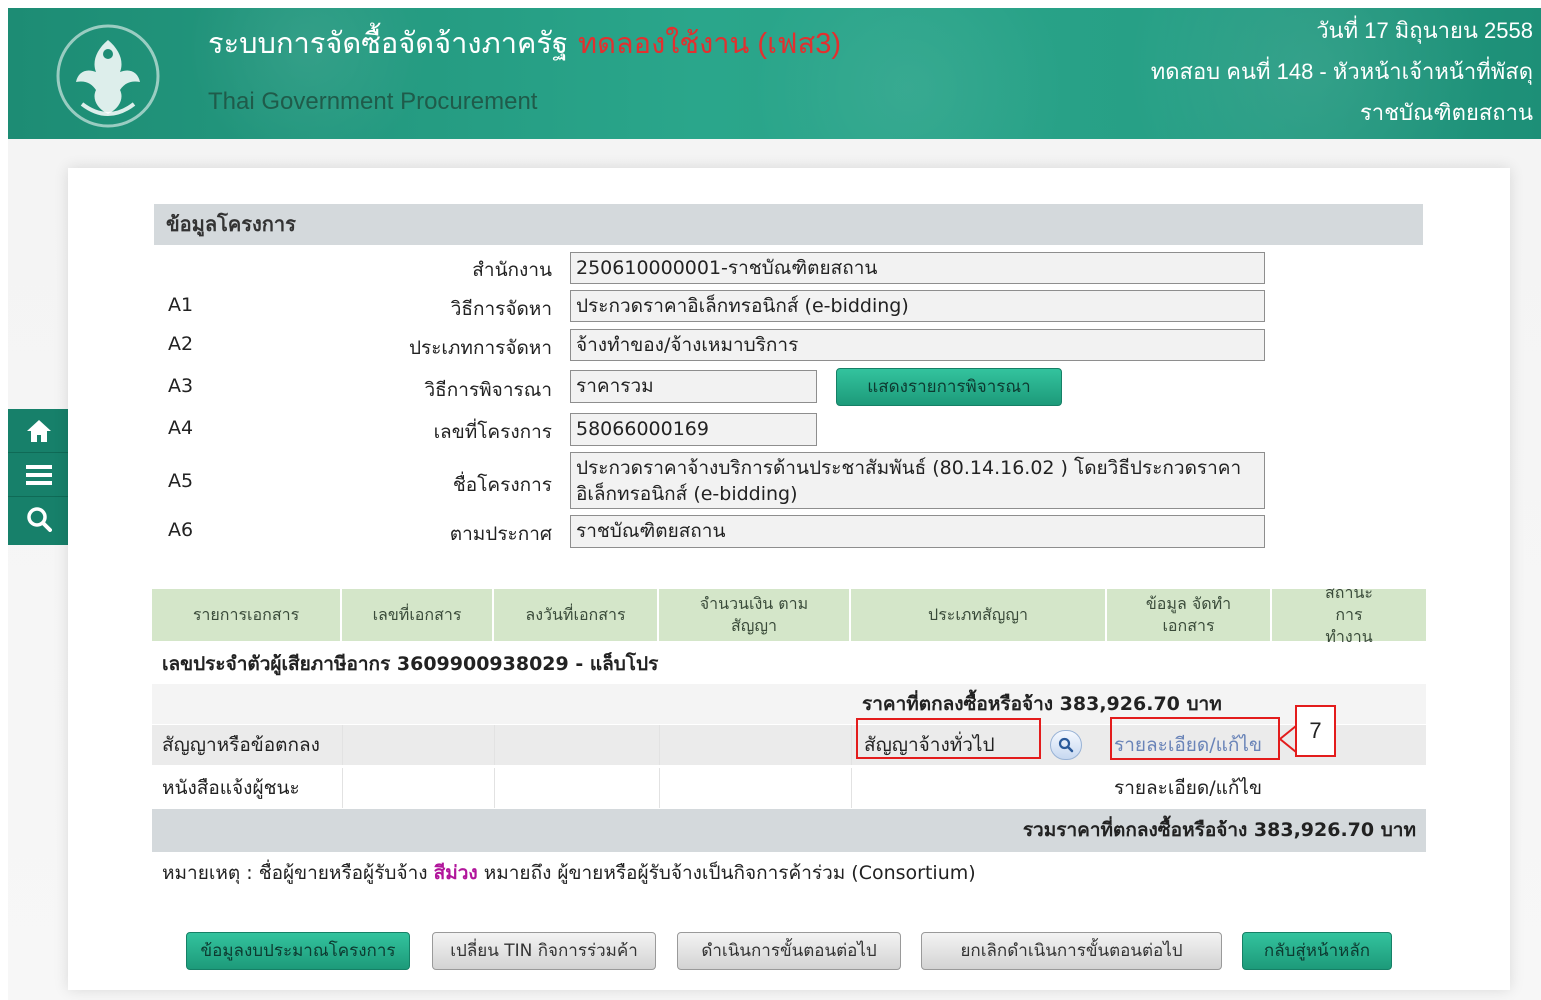  What do you see at coordinates (480, 348) in the screenshot?
I see `field-label: ประเภทการจัดหา` at bounding box center [480, 348].